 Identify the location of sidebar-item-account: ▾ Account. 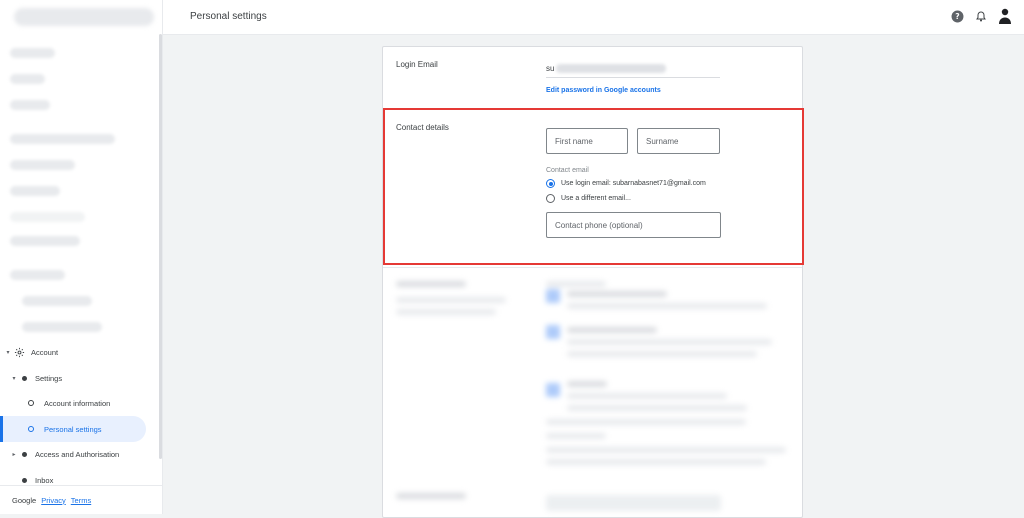
(80, 352).